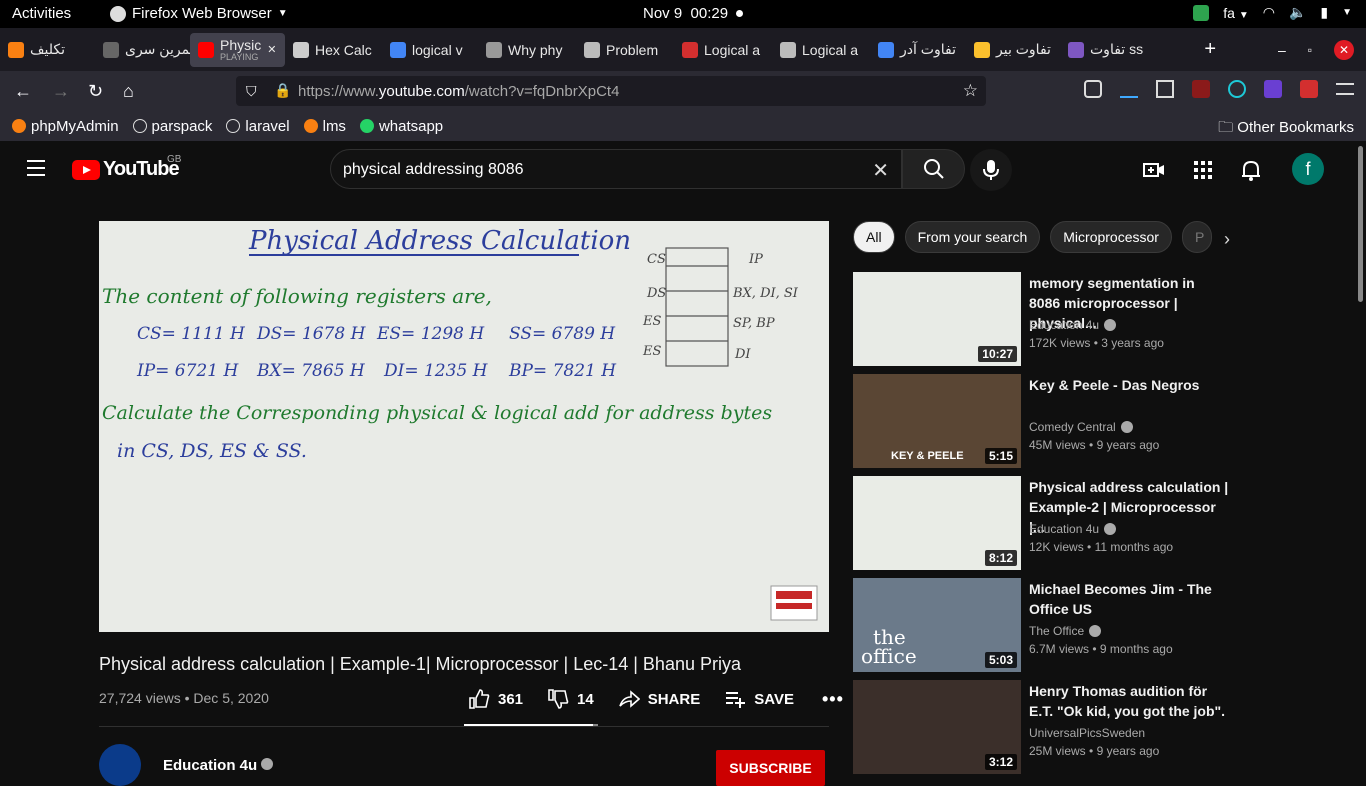 This screenshot has height=786, width=1366. Describe the element at coordinates (1360, 224) in the screenshot. I see `scrollbar-thumb` at that location.